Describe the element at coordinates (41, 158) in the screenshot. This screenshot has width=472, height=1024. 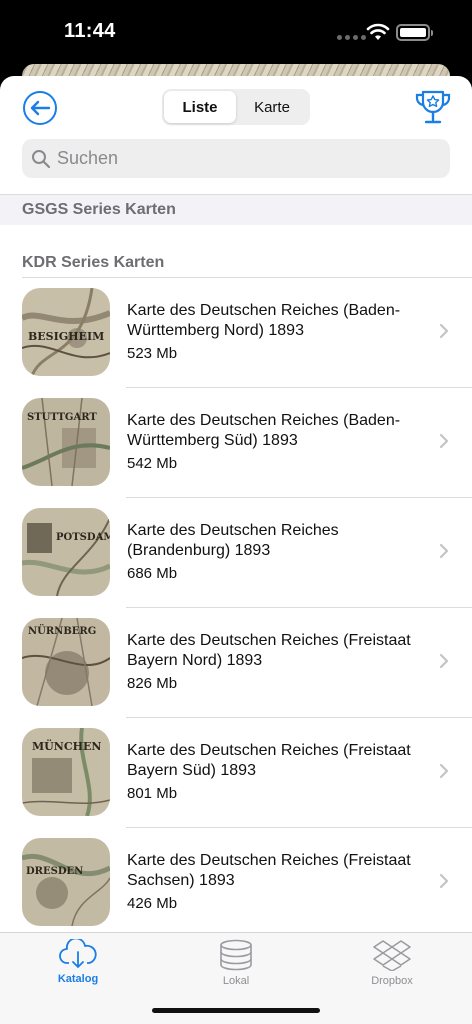
I see `search-icon` at that location.